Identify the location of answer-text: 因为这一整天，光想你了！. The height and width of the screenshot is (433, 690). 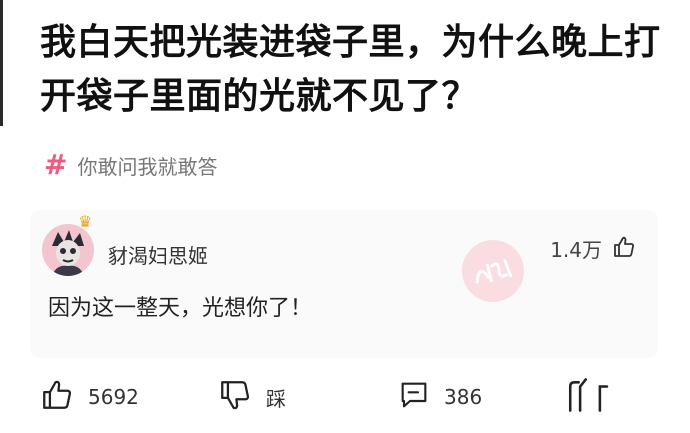
(180, 308).